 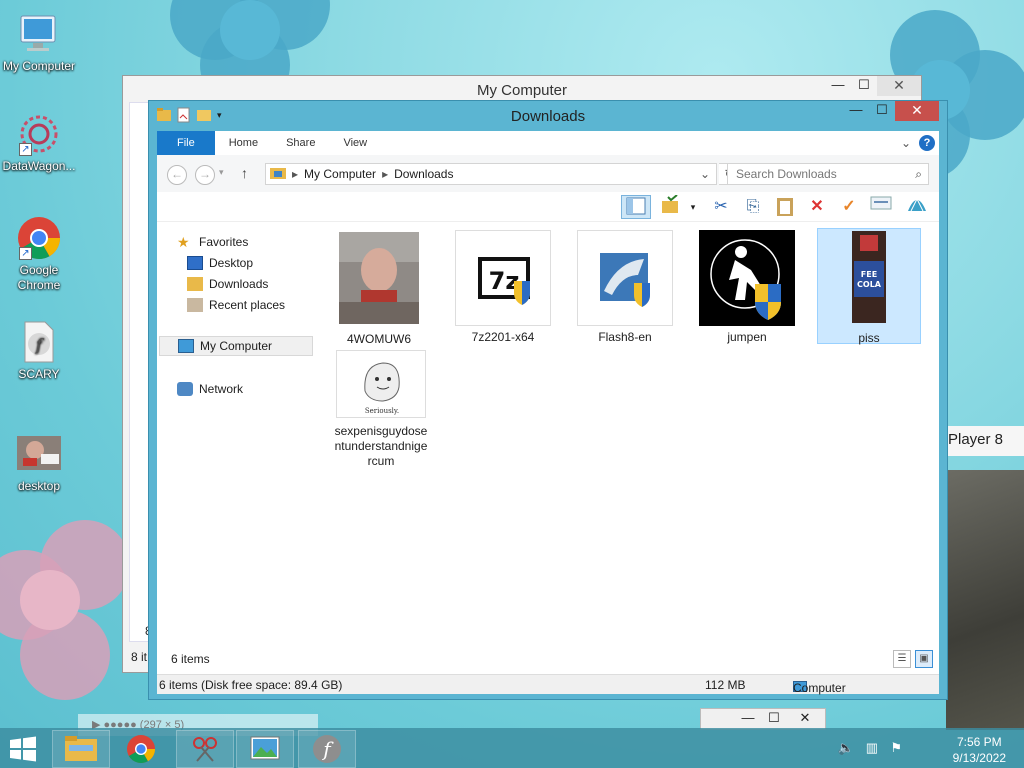 What do you see at coordinates (846, 748) in the screenshot?
I see `speaker-muted-icon: 🔈` at bounding box center [846, 748].